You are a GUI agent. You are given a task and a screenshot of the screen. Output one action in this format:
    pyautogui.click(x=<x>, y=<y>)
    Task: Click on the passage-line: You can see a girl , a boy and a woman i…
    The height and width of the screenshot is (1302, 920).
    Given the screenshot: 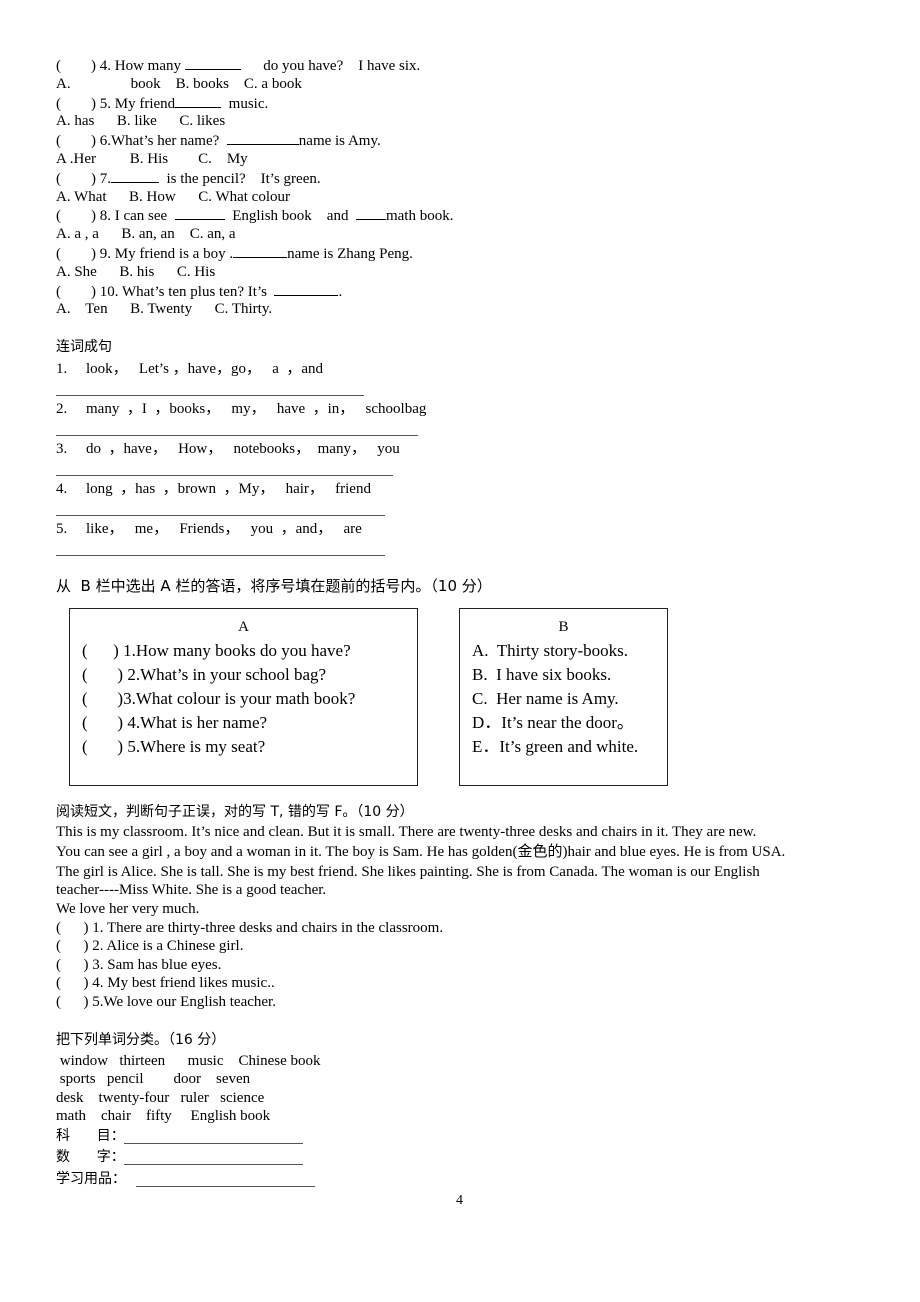 What is the action you would take?
    pyautogui.click(x=421, y=852)
    